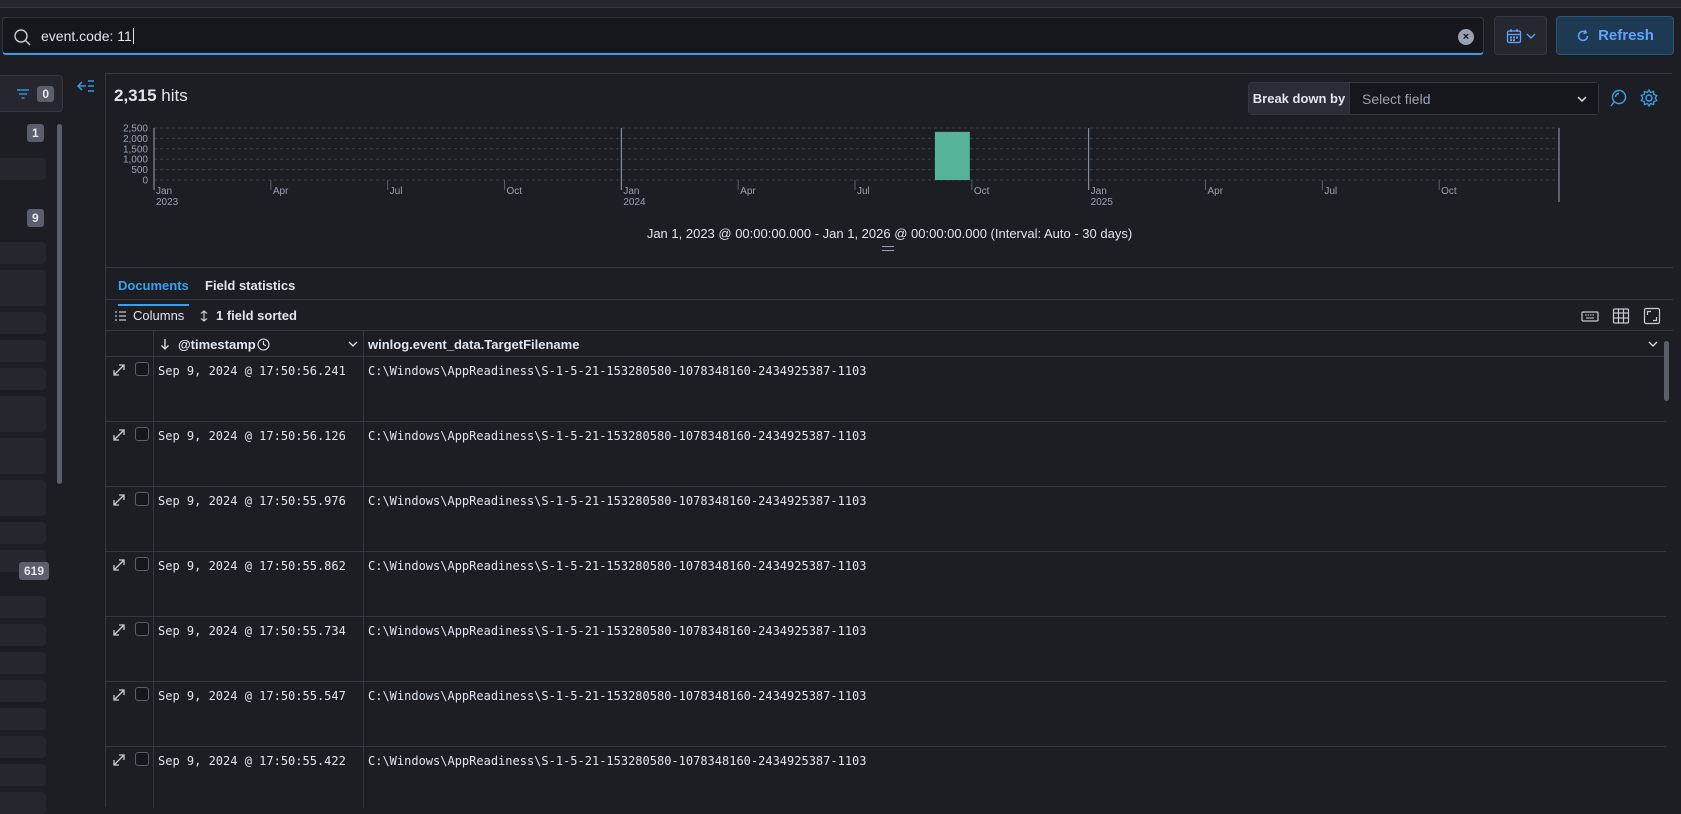 The image size is (1681, 814). Describe the element at coordinates (1649, 98) in the screenshot. I see `gear-icon` at that location.